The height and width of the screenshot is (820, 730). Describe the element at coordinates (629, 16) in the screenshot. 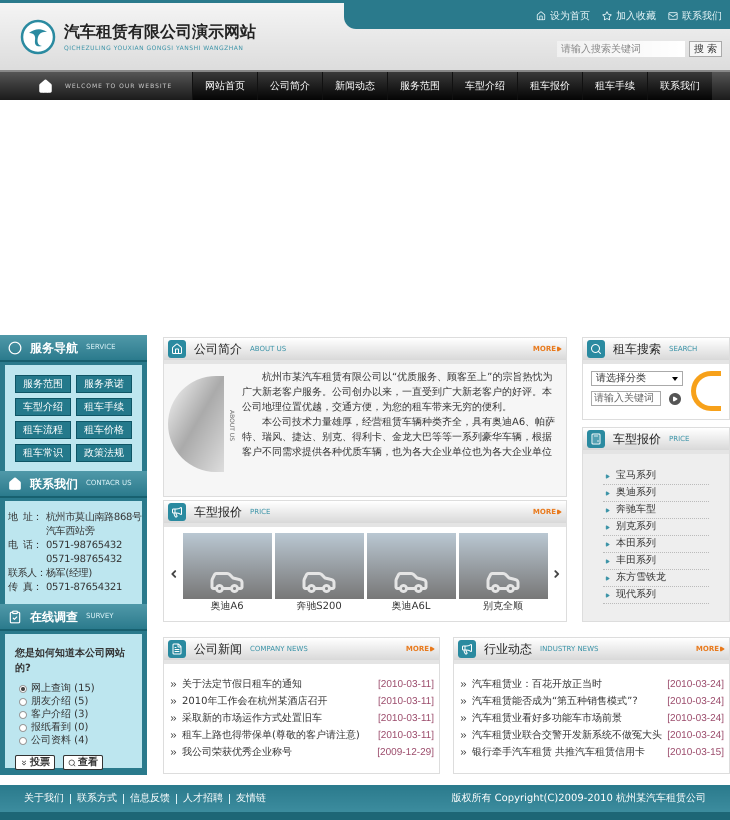

I see `top-link: 加入收藏` at that location.